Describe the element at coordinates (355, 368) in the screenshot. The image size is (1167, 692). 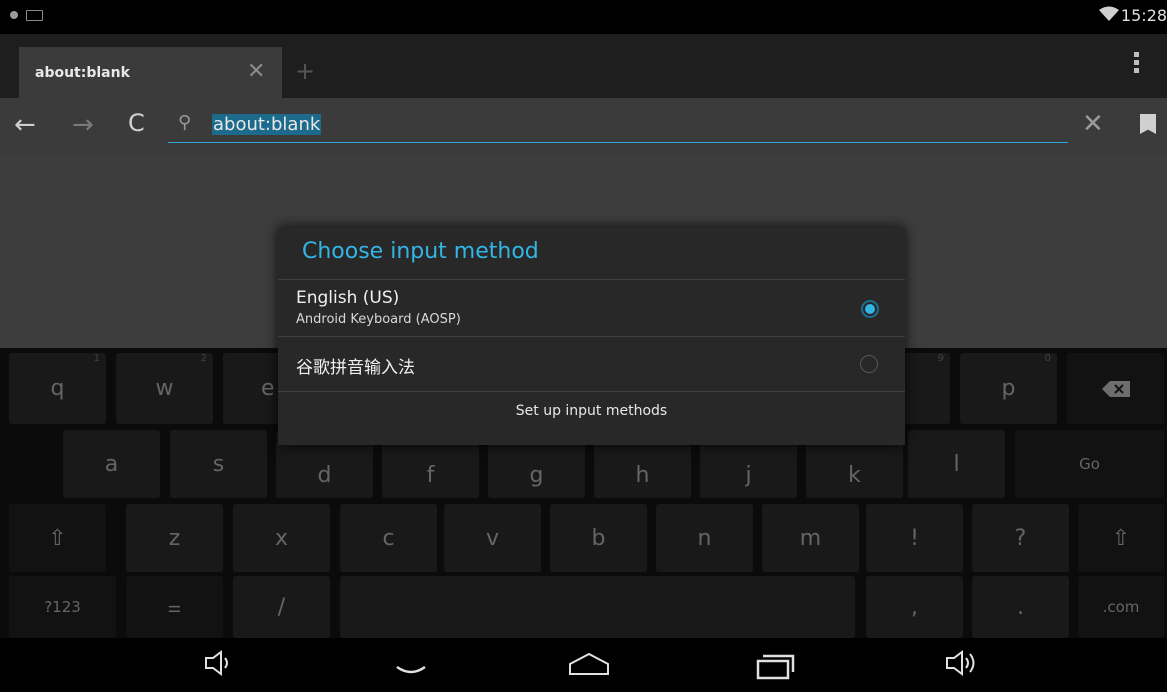
I see `option-title: 谷歌拼音输入法` at that location.